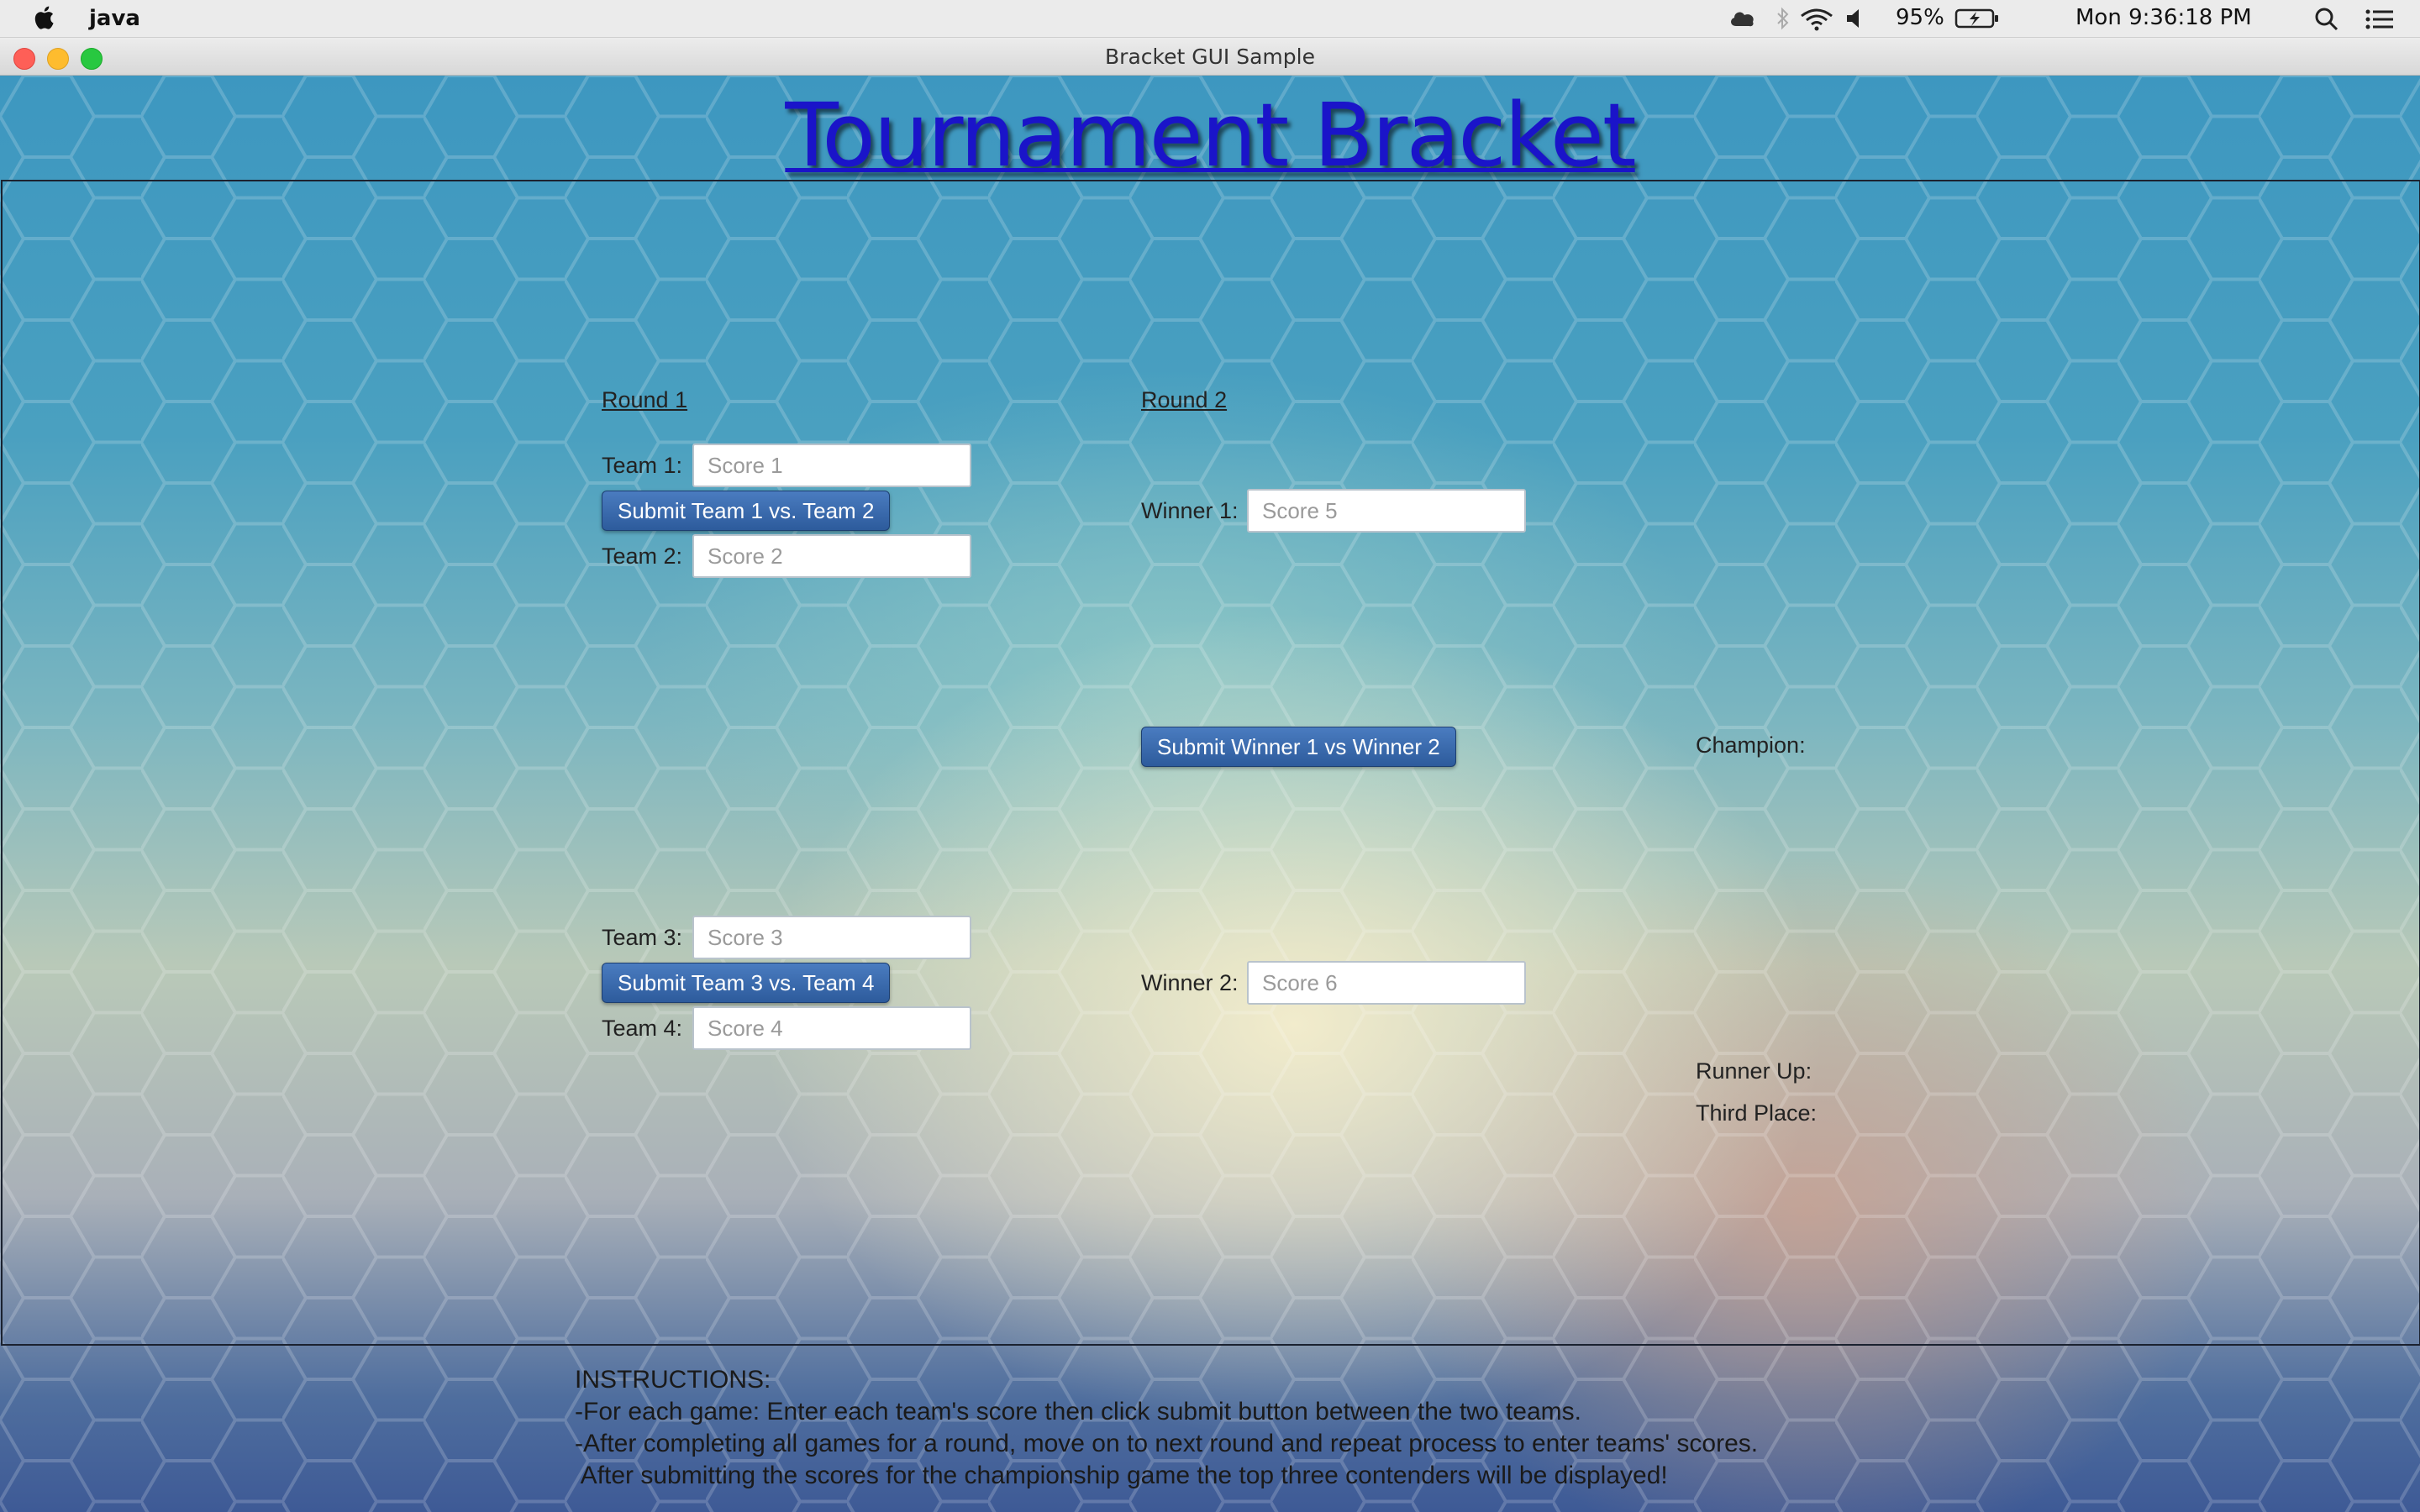 Image resolution: width=2420 pixels, height=1512 pixels. What do you see at coordinates (1751, 745) in the screenshot?
I see `champion-label: Champion:` at bounding box center [1751, 745].